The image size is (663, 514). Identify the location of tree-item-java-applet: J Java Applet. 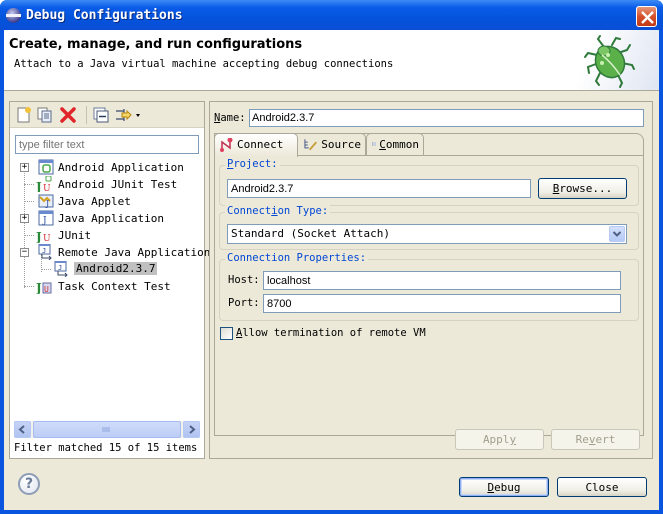
(107, 201).